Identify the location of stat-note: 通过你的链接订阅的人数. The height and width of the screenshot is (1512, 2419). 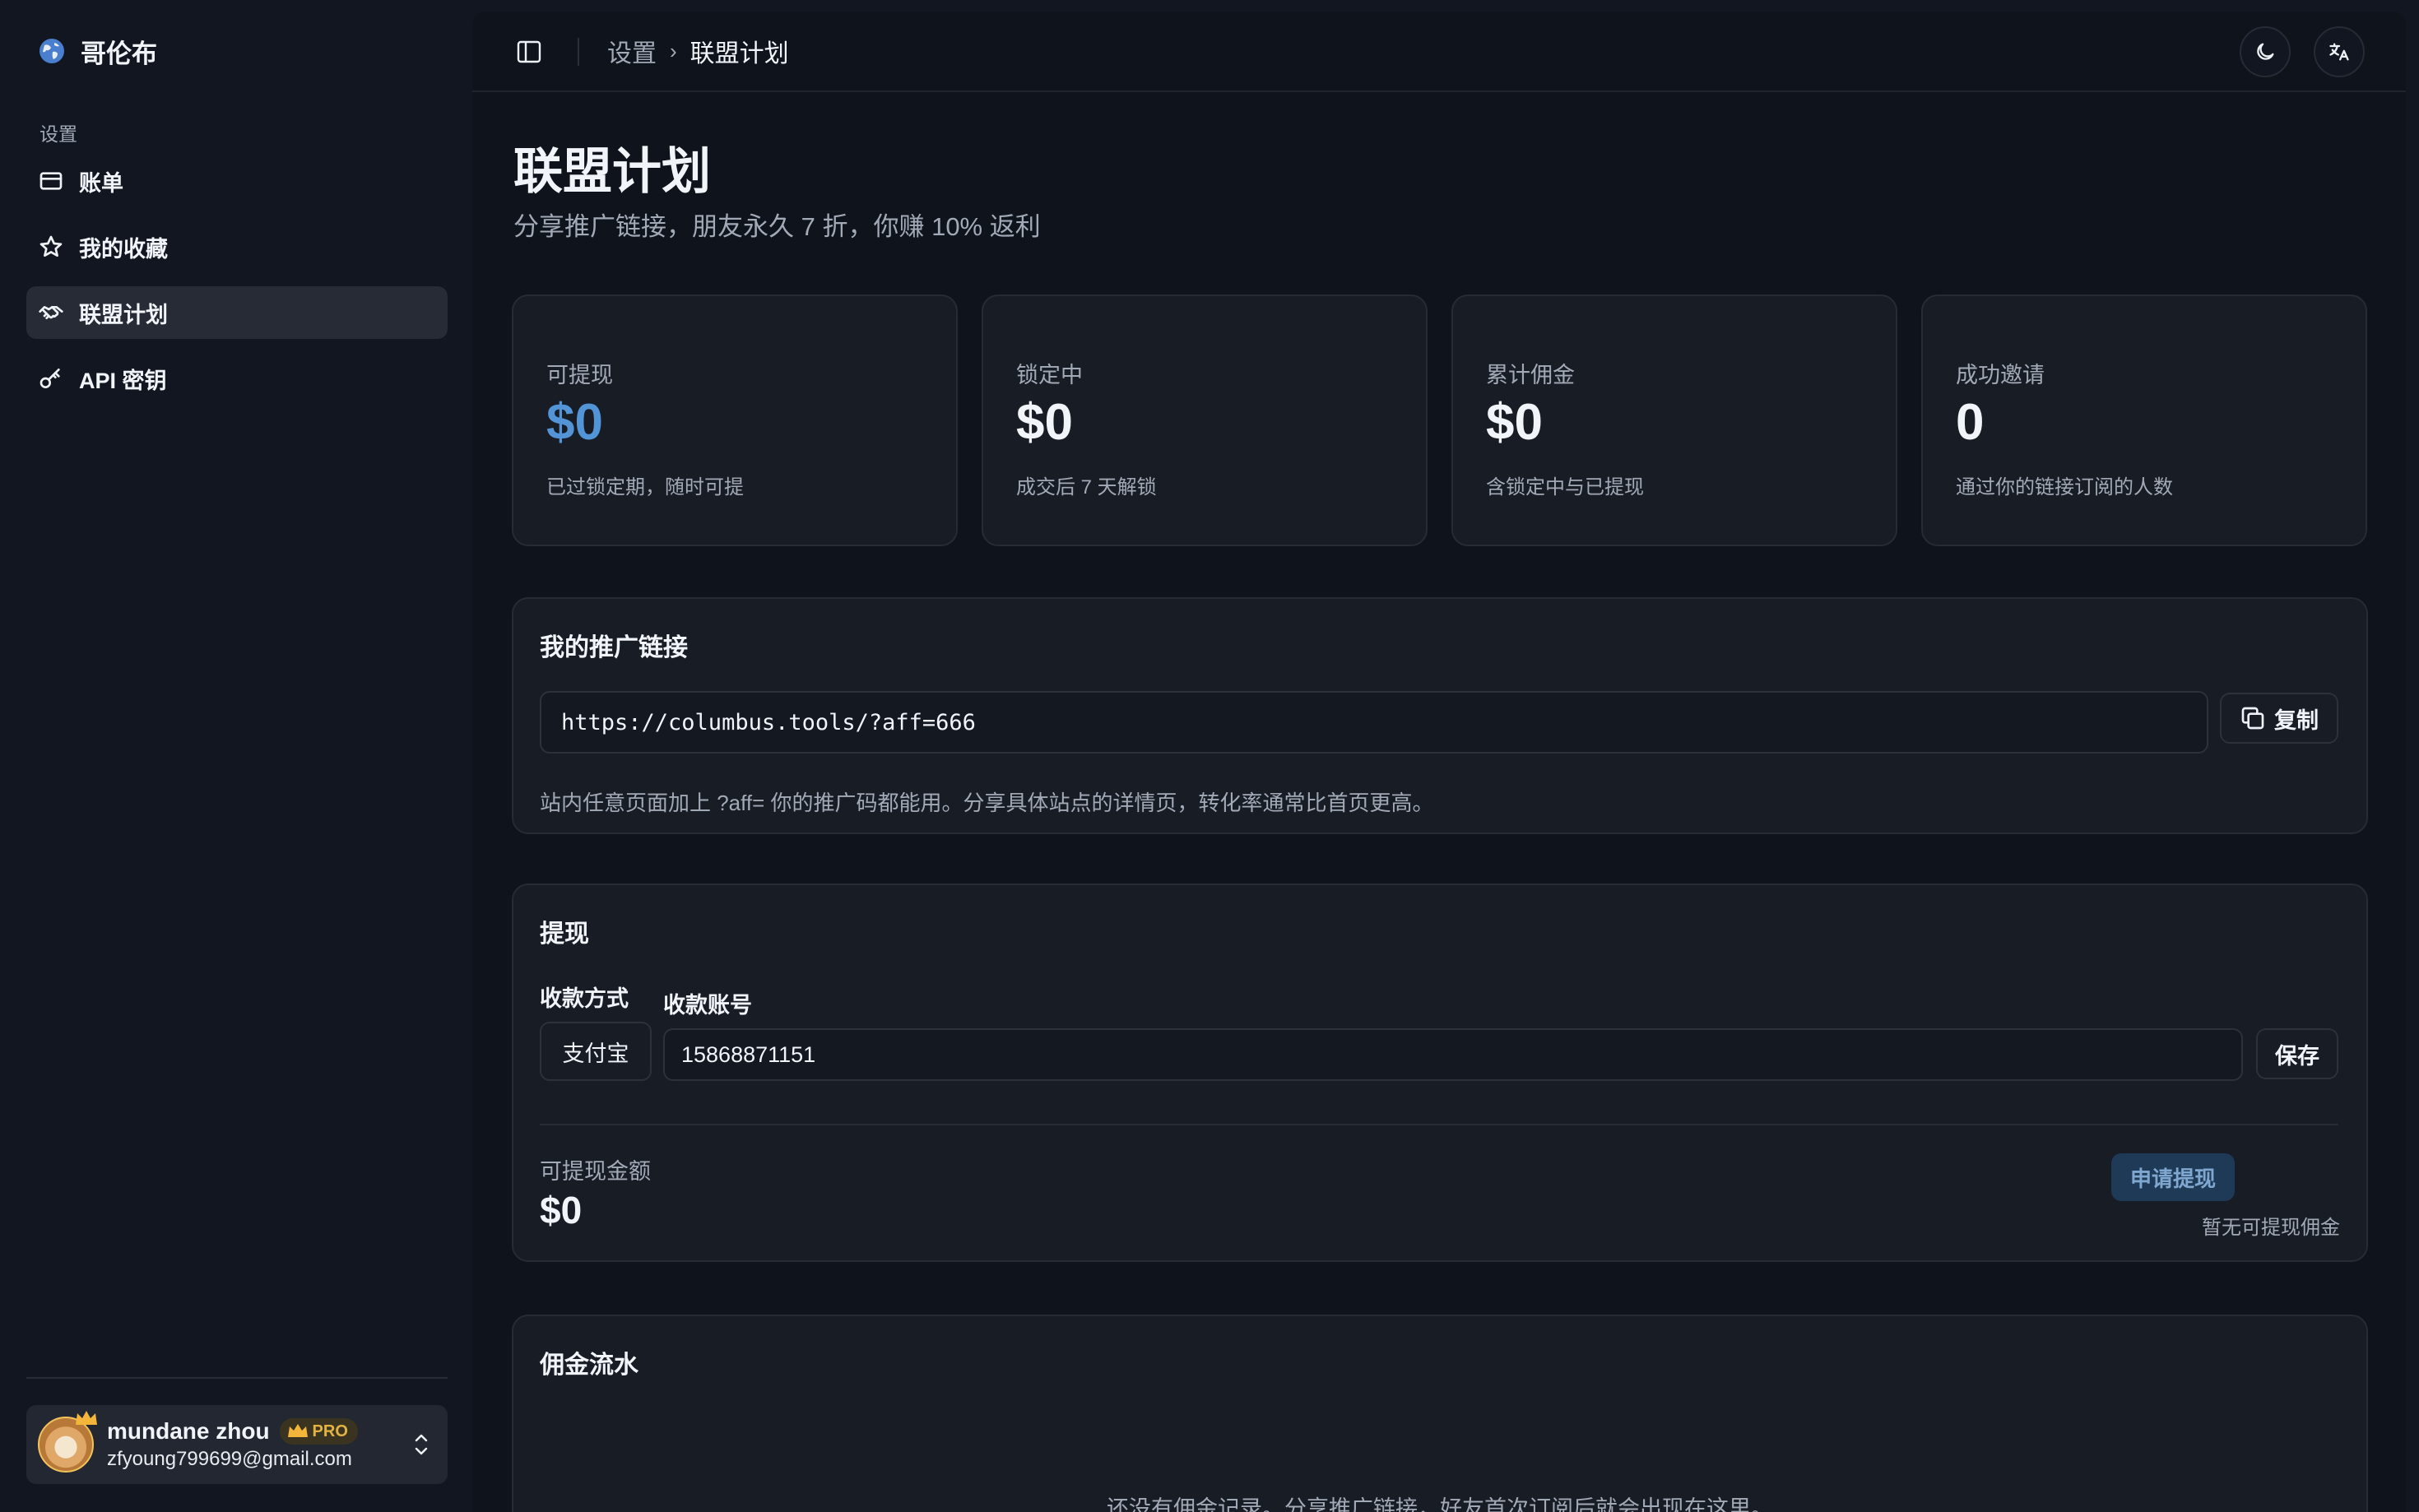
(2064, 487).